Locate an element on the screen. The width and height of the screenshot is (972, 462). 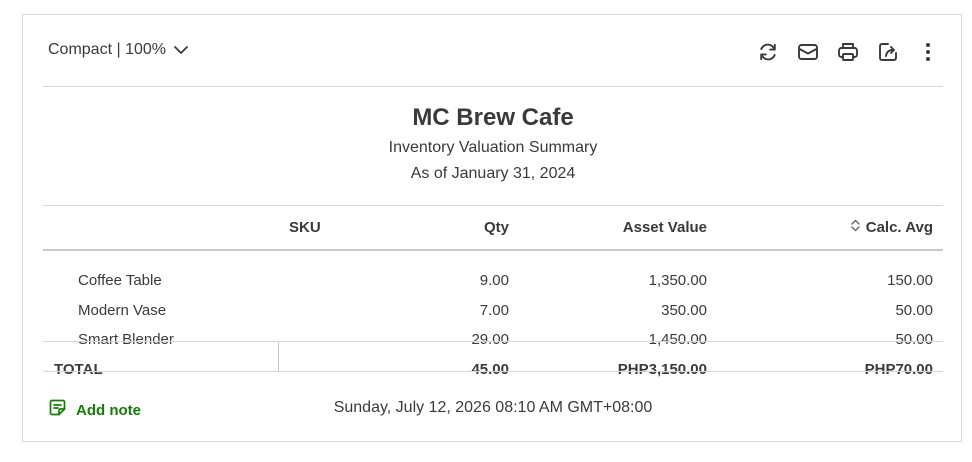
view-density-label: Compact | 100% is located at coordinates (107, 49).